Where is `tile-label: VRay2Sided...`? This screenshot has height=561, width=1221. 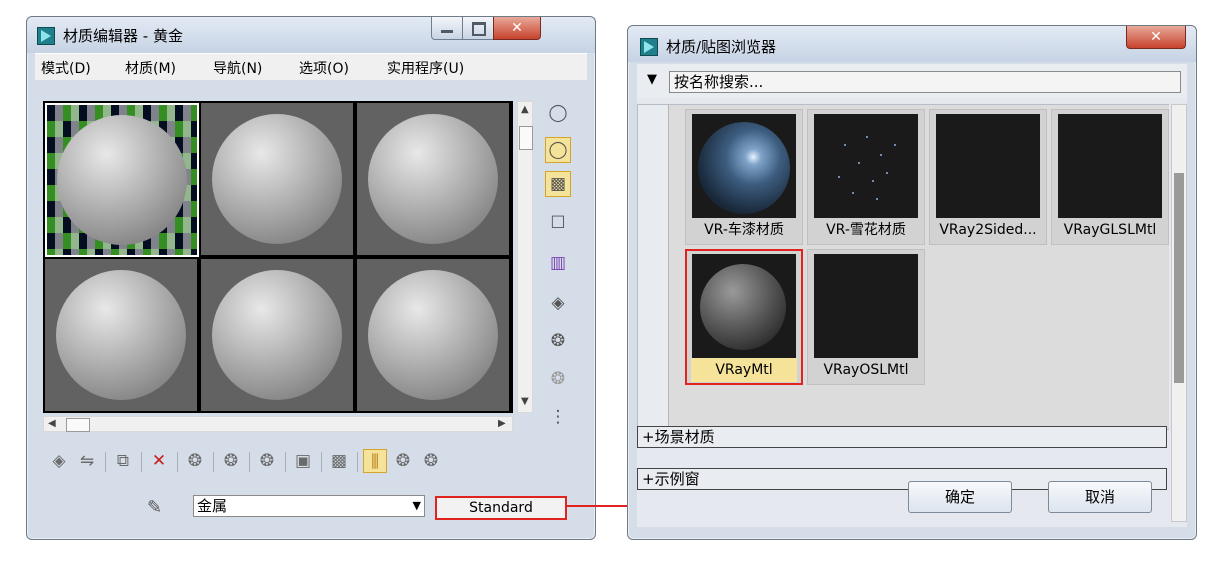 tile-label: VRay2Sided... is located at coordinates (988, 230).